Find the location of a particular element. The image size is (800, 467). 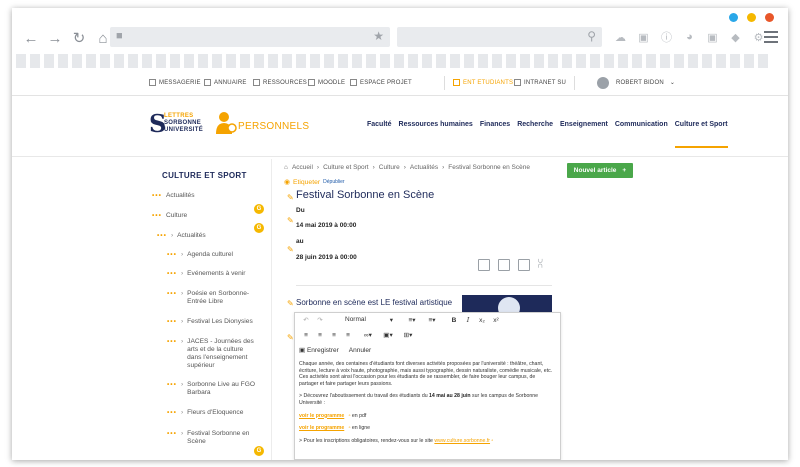

sidebar-item-culture-actualites: ••• › Actualités is located at coordinates (181, 236).